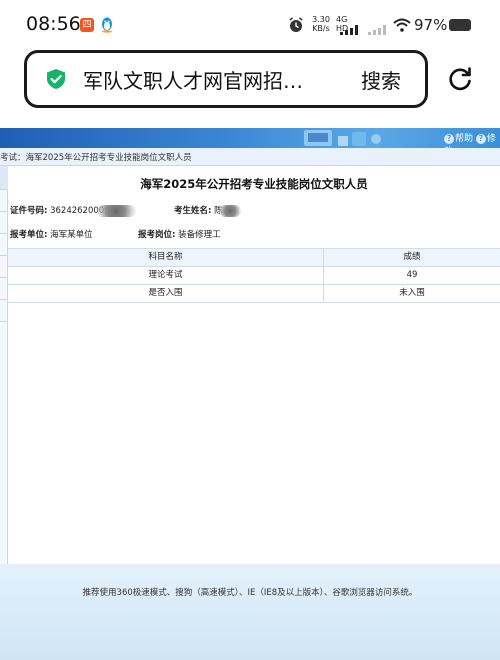 Image resolution: width=500 pixels, height=660 pixels. I want to click on position-value: 装备修理工, so click(199, 235).